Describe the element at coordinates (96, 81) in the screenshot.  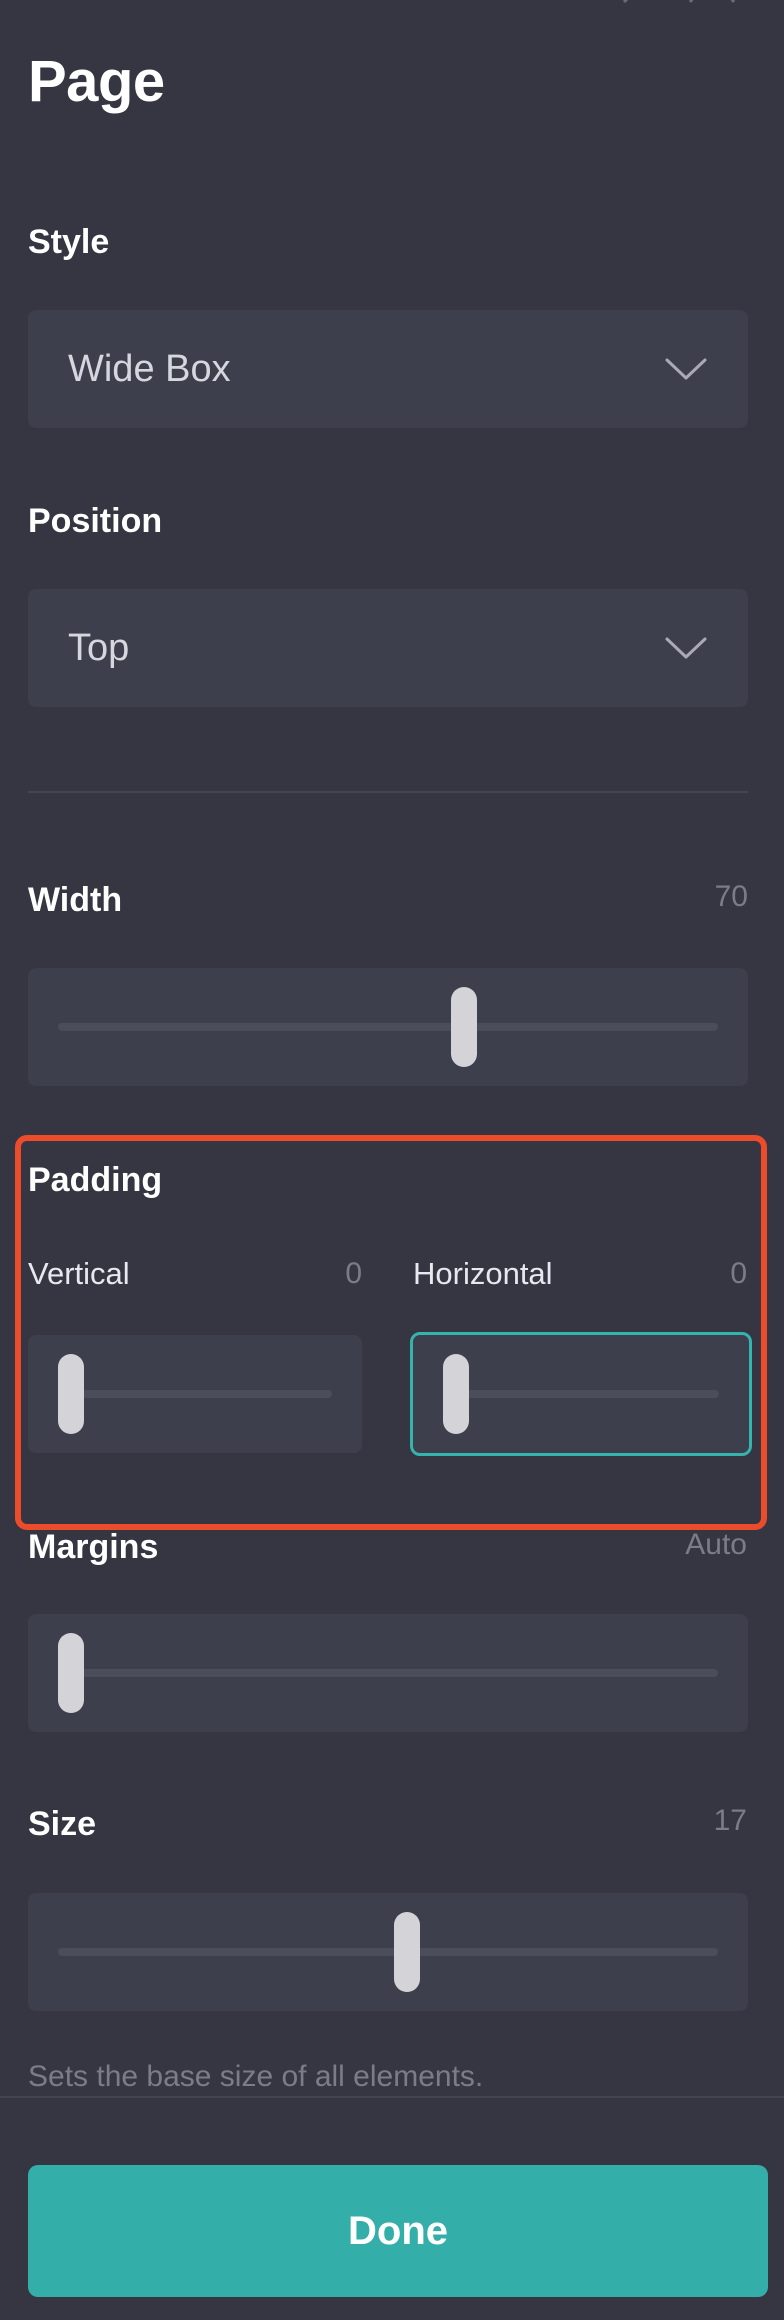
I see `page-title: Page` at that location.